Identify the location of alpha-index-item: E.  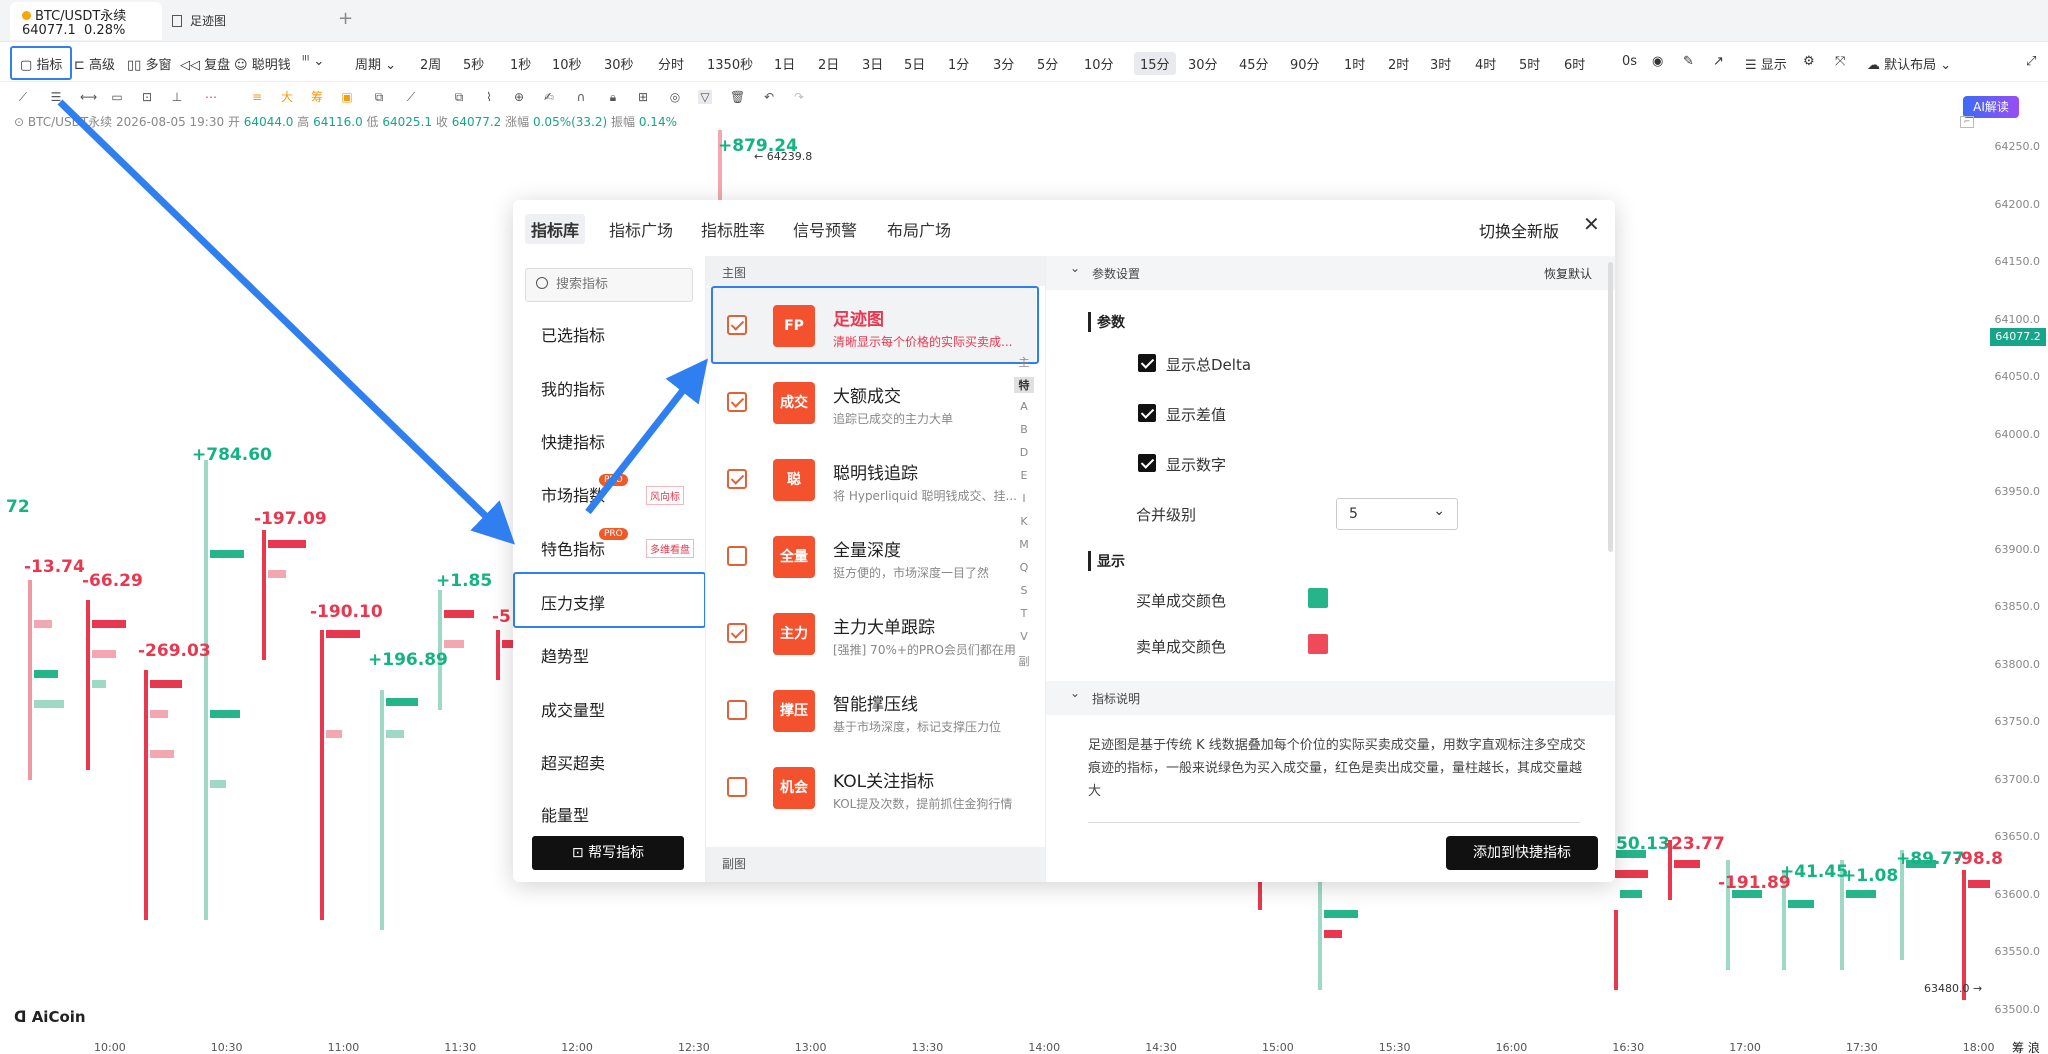
(1024, 475).